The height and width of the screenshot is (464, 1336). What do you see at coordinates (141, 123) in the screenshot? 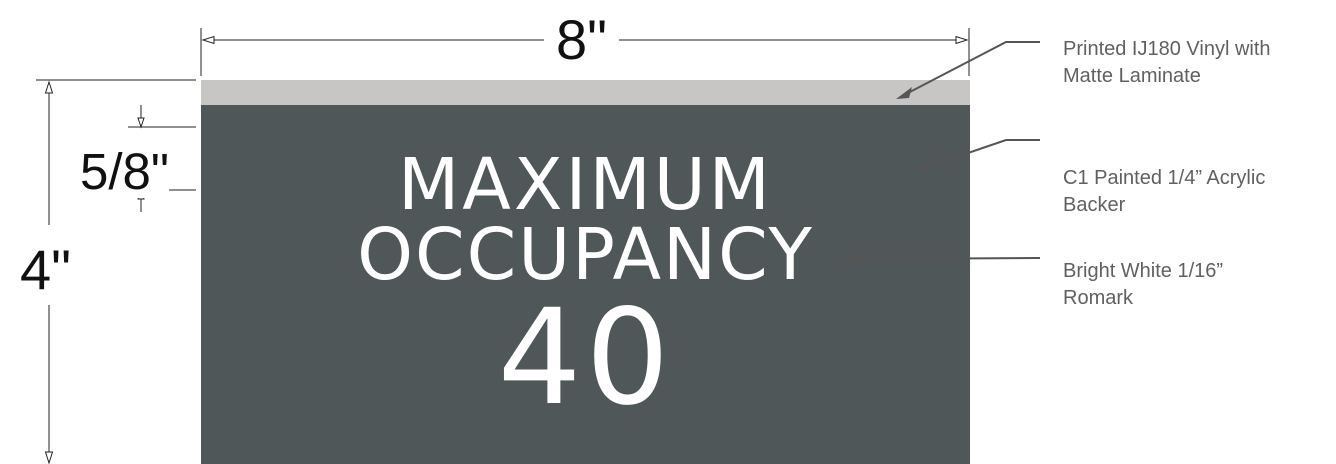
I see `letter-arrow-top` at bounding box center [141, 123].